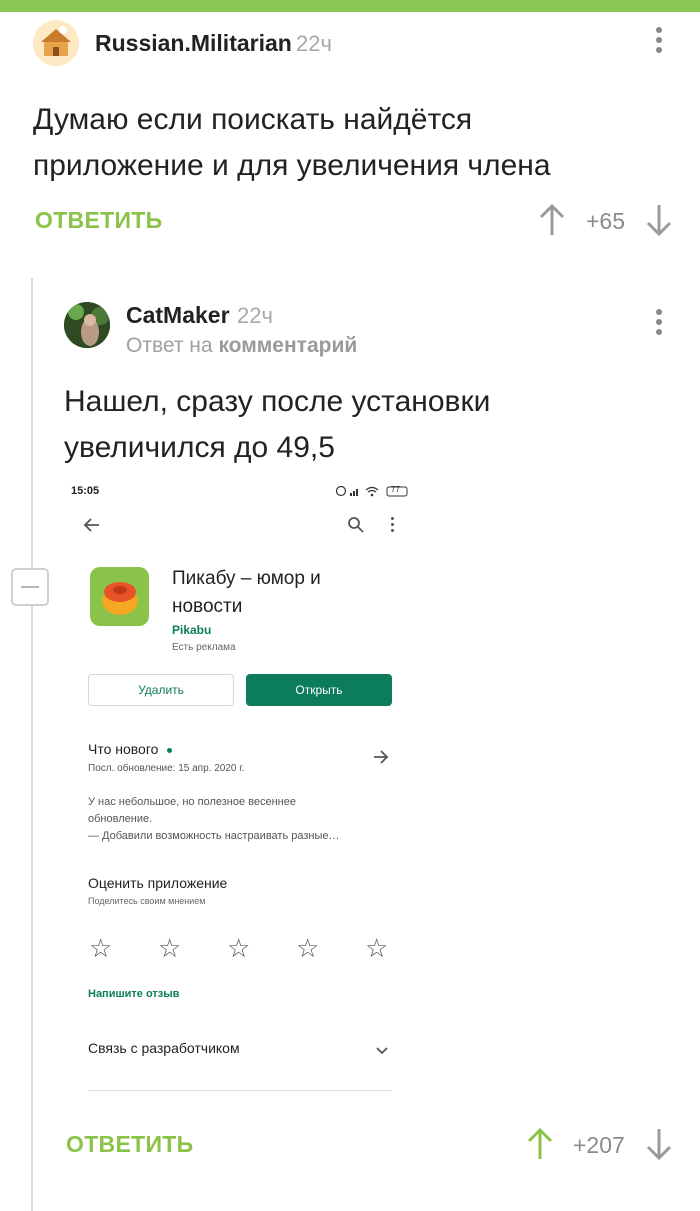  What do you see at coordinates (382, 1049) in the screenshot?
I see `chevron-down-icon` at bounding box center [382, 1049].